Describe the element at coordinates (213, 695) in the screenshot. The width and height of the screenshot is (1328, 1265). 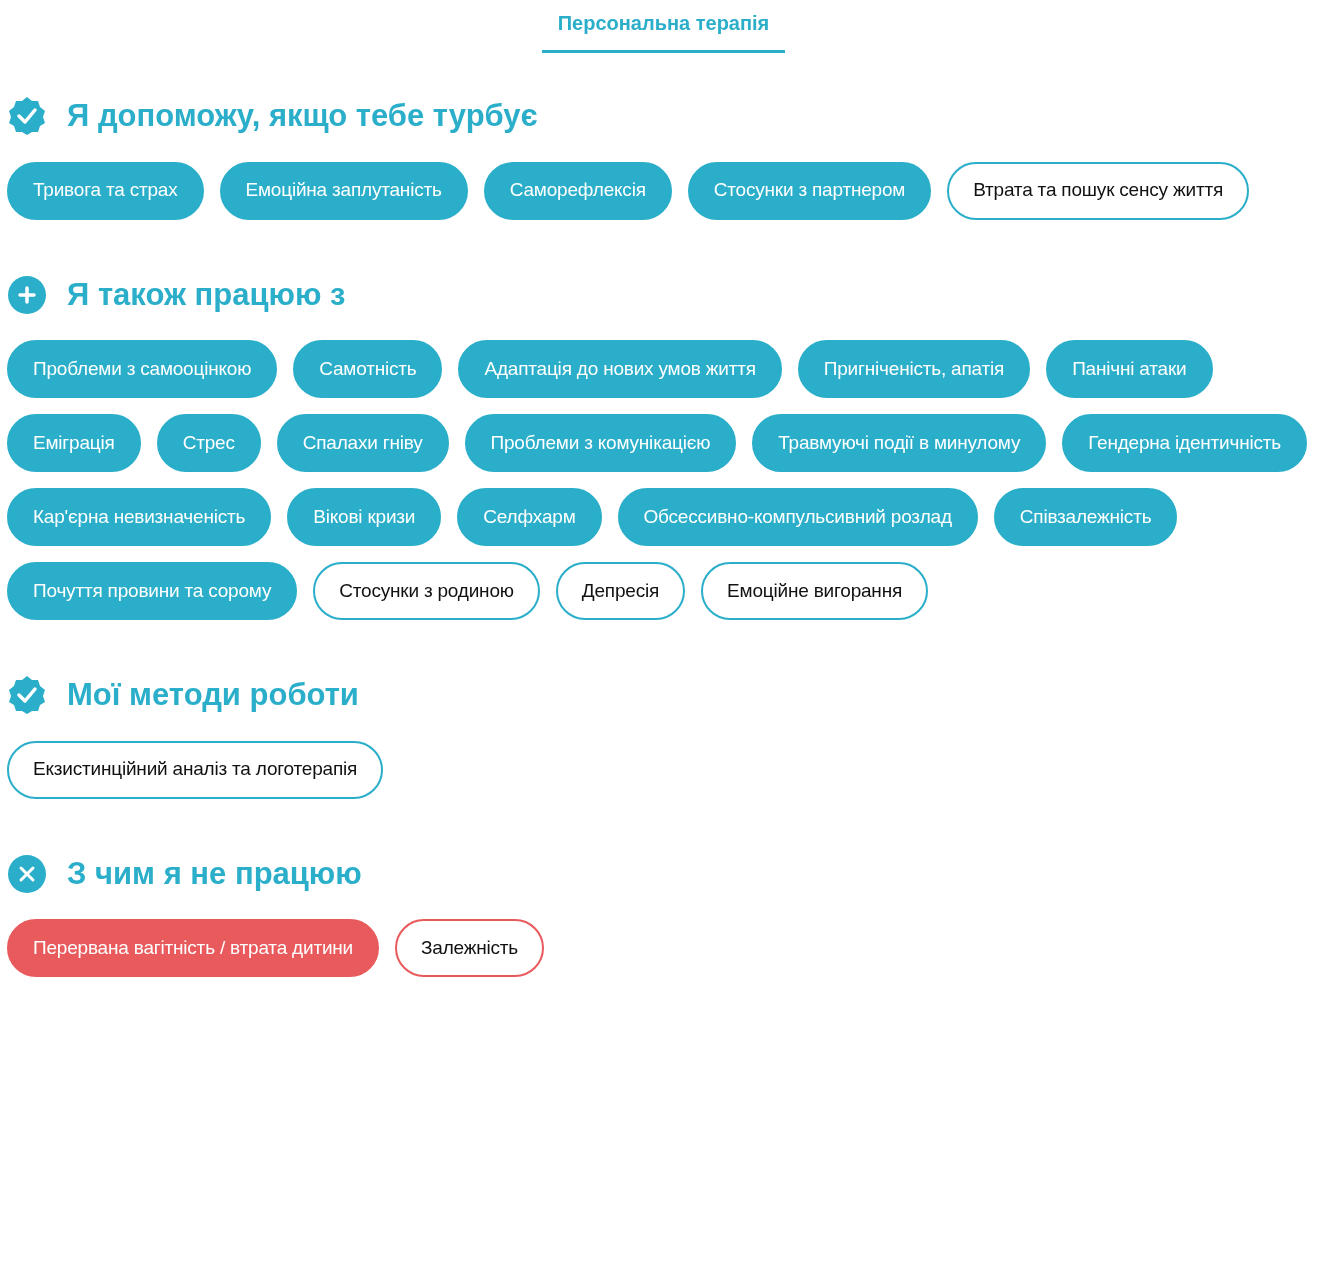
I see `section-heading: Мої методи роботи` at that location.